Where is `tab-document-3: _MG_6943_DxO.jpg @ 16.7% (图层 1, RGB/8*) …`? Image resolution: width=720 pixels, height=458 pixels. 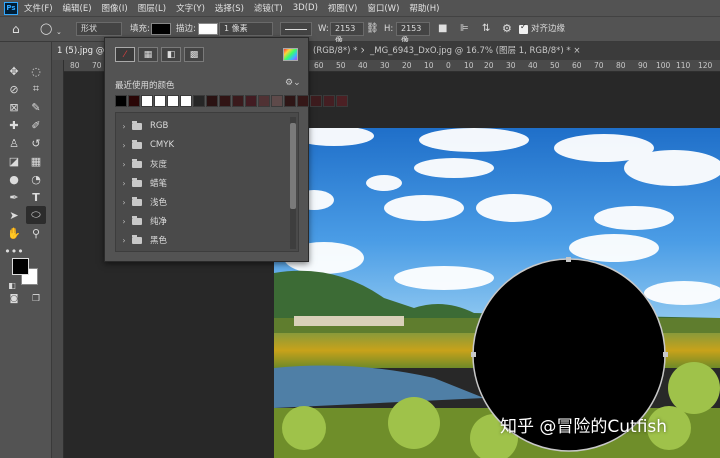
tab-document-3: _MG_6943_DxO.jpg @ 16.7% (图层 1, RGB/8*) … is located at coordinates (515, 51).